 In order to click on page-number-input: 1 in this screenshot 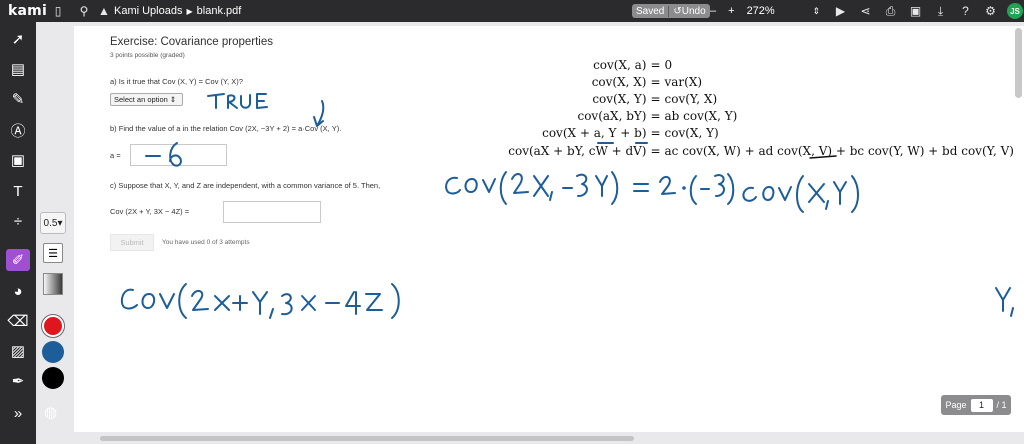, I will do `click(981, 405)`.